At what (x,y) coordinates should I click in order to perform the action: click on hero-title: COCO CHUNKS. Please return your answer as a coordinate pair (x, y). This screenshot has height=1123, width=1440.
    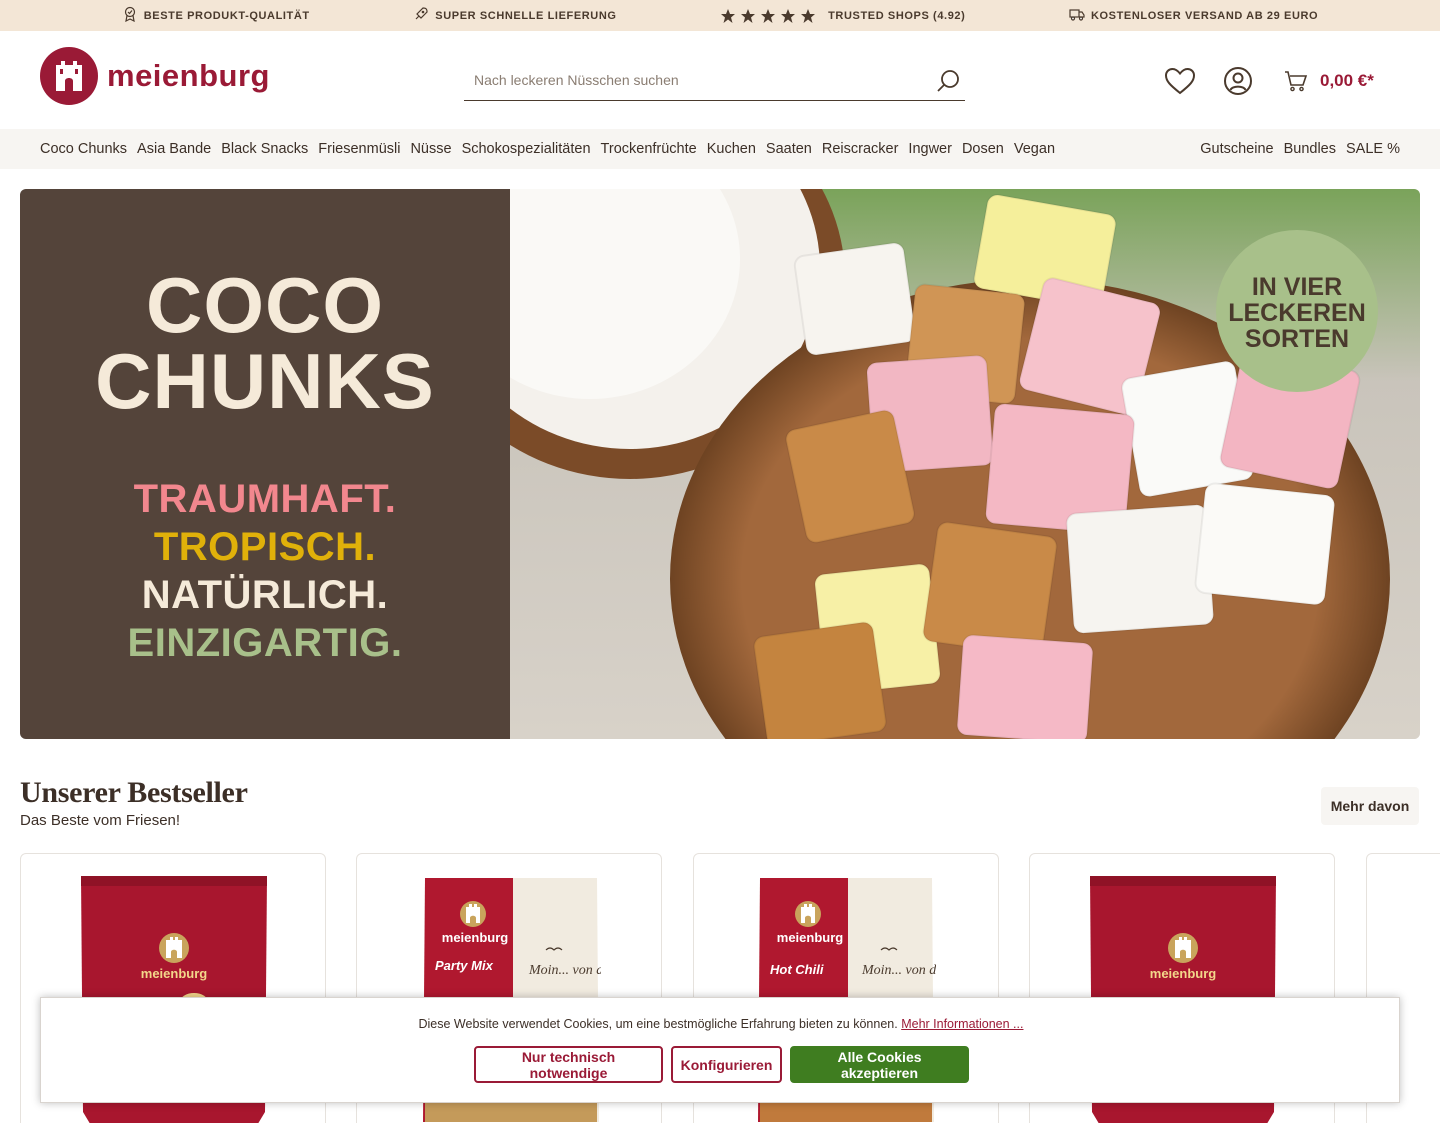
    Looking at the image, I should click on (265, 343).